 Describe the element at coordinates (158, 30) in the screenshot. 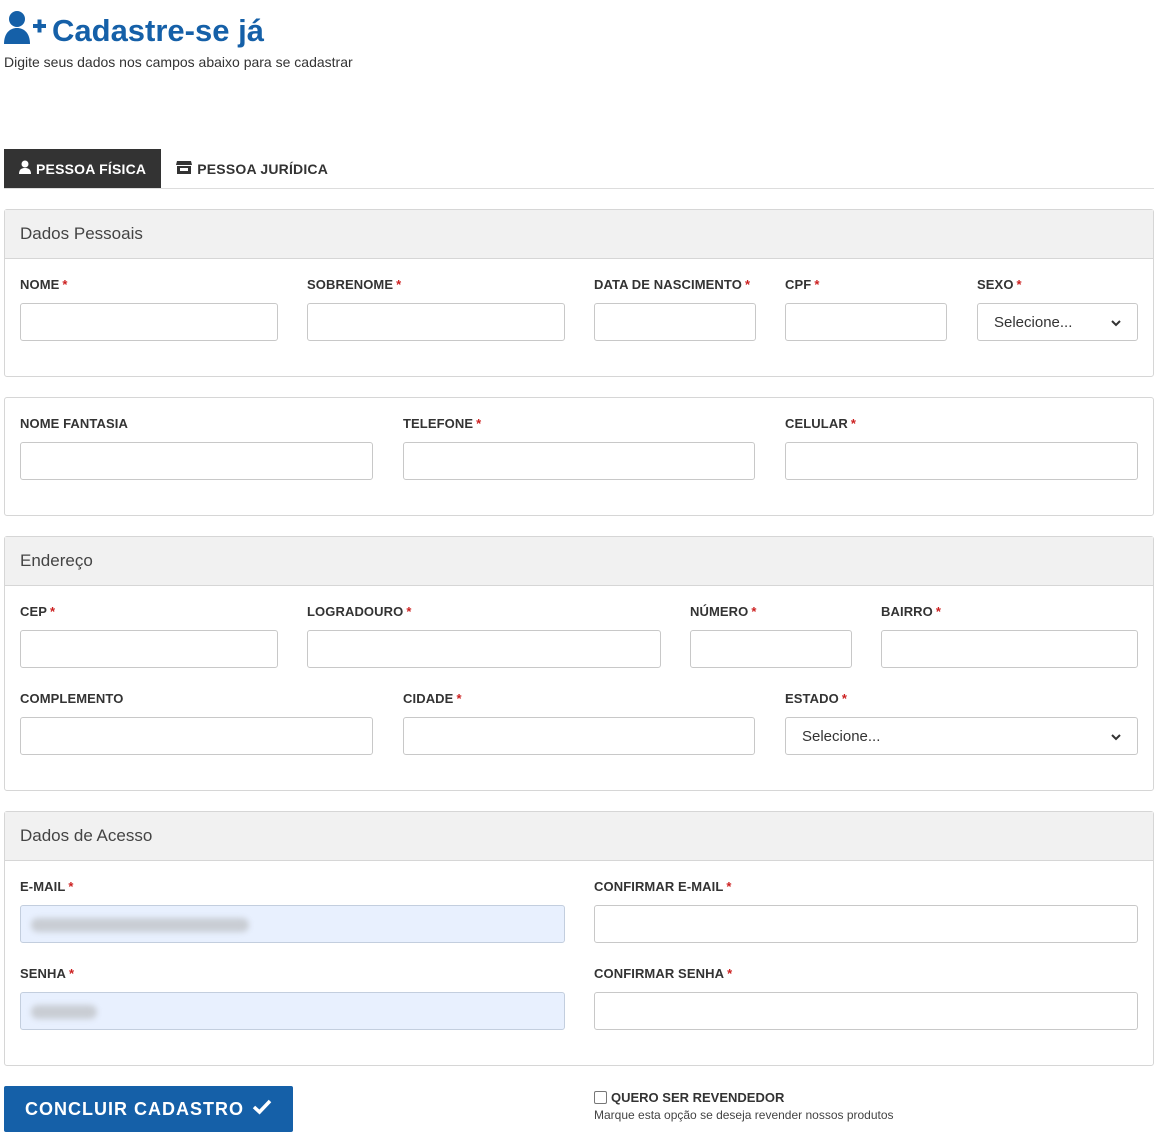

I see `page-title: Cadastre-se já` at that location.